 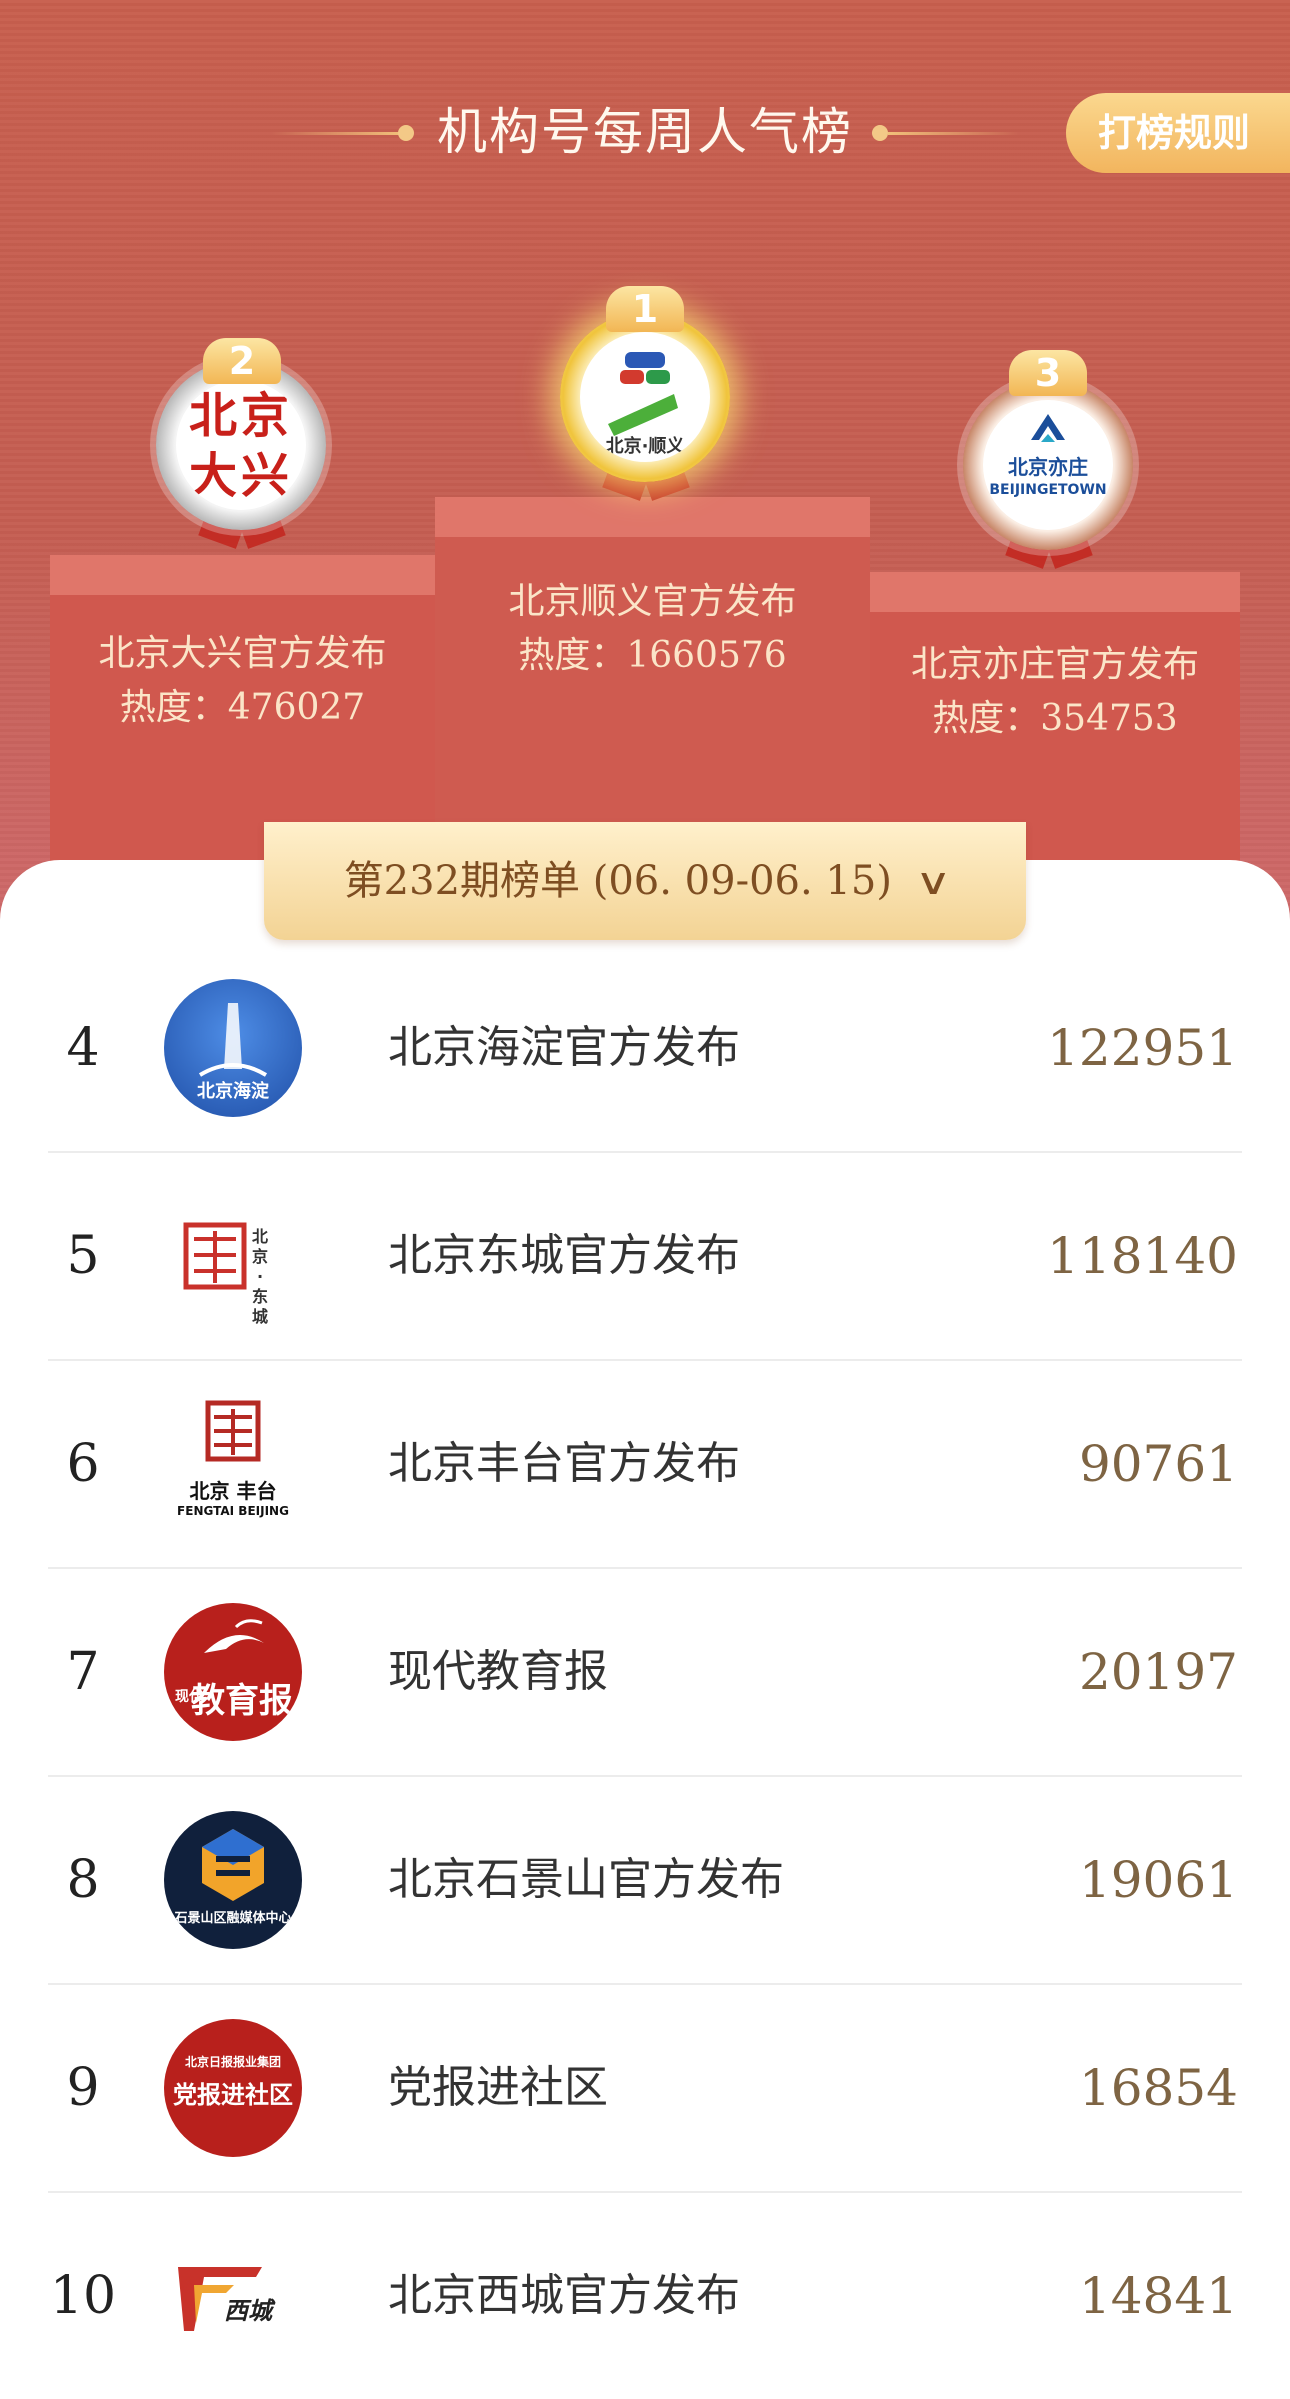 I want to click on period-selector: 第232期榜单 (06. 09-06. 15) ∨, so click(x=645, y=881).